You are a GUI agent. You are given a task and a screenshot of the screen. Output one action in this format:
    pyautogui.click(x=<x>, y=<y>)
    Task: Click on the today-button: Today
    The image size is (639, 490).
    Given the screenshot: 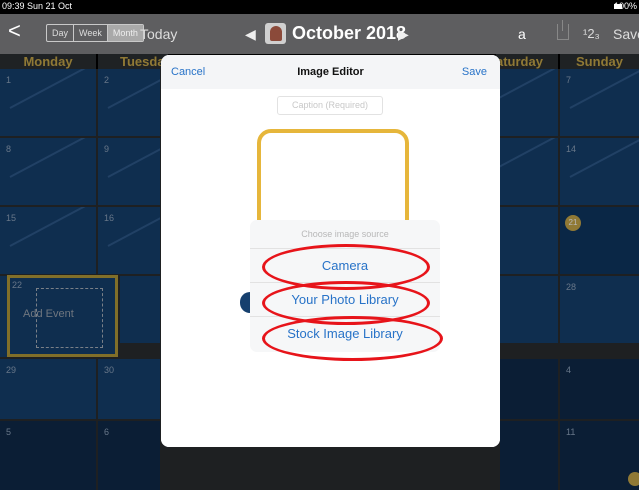 What is the action you would take?
    pyautogui.click(x=158, y=34)
    